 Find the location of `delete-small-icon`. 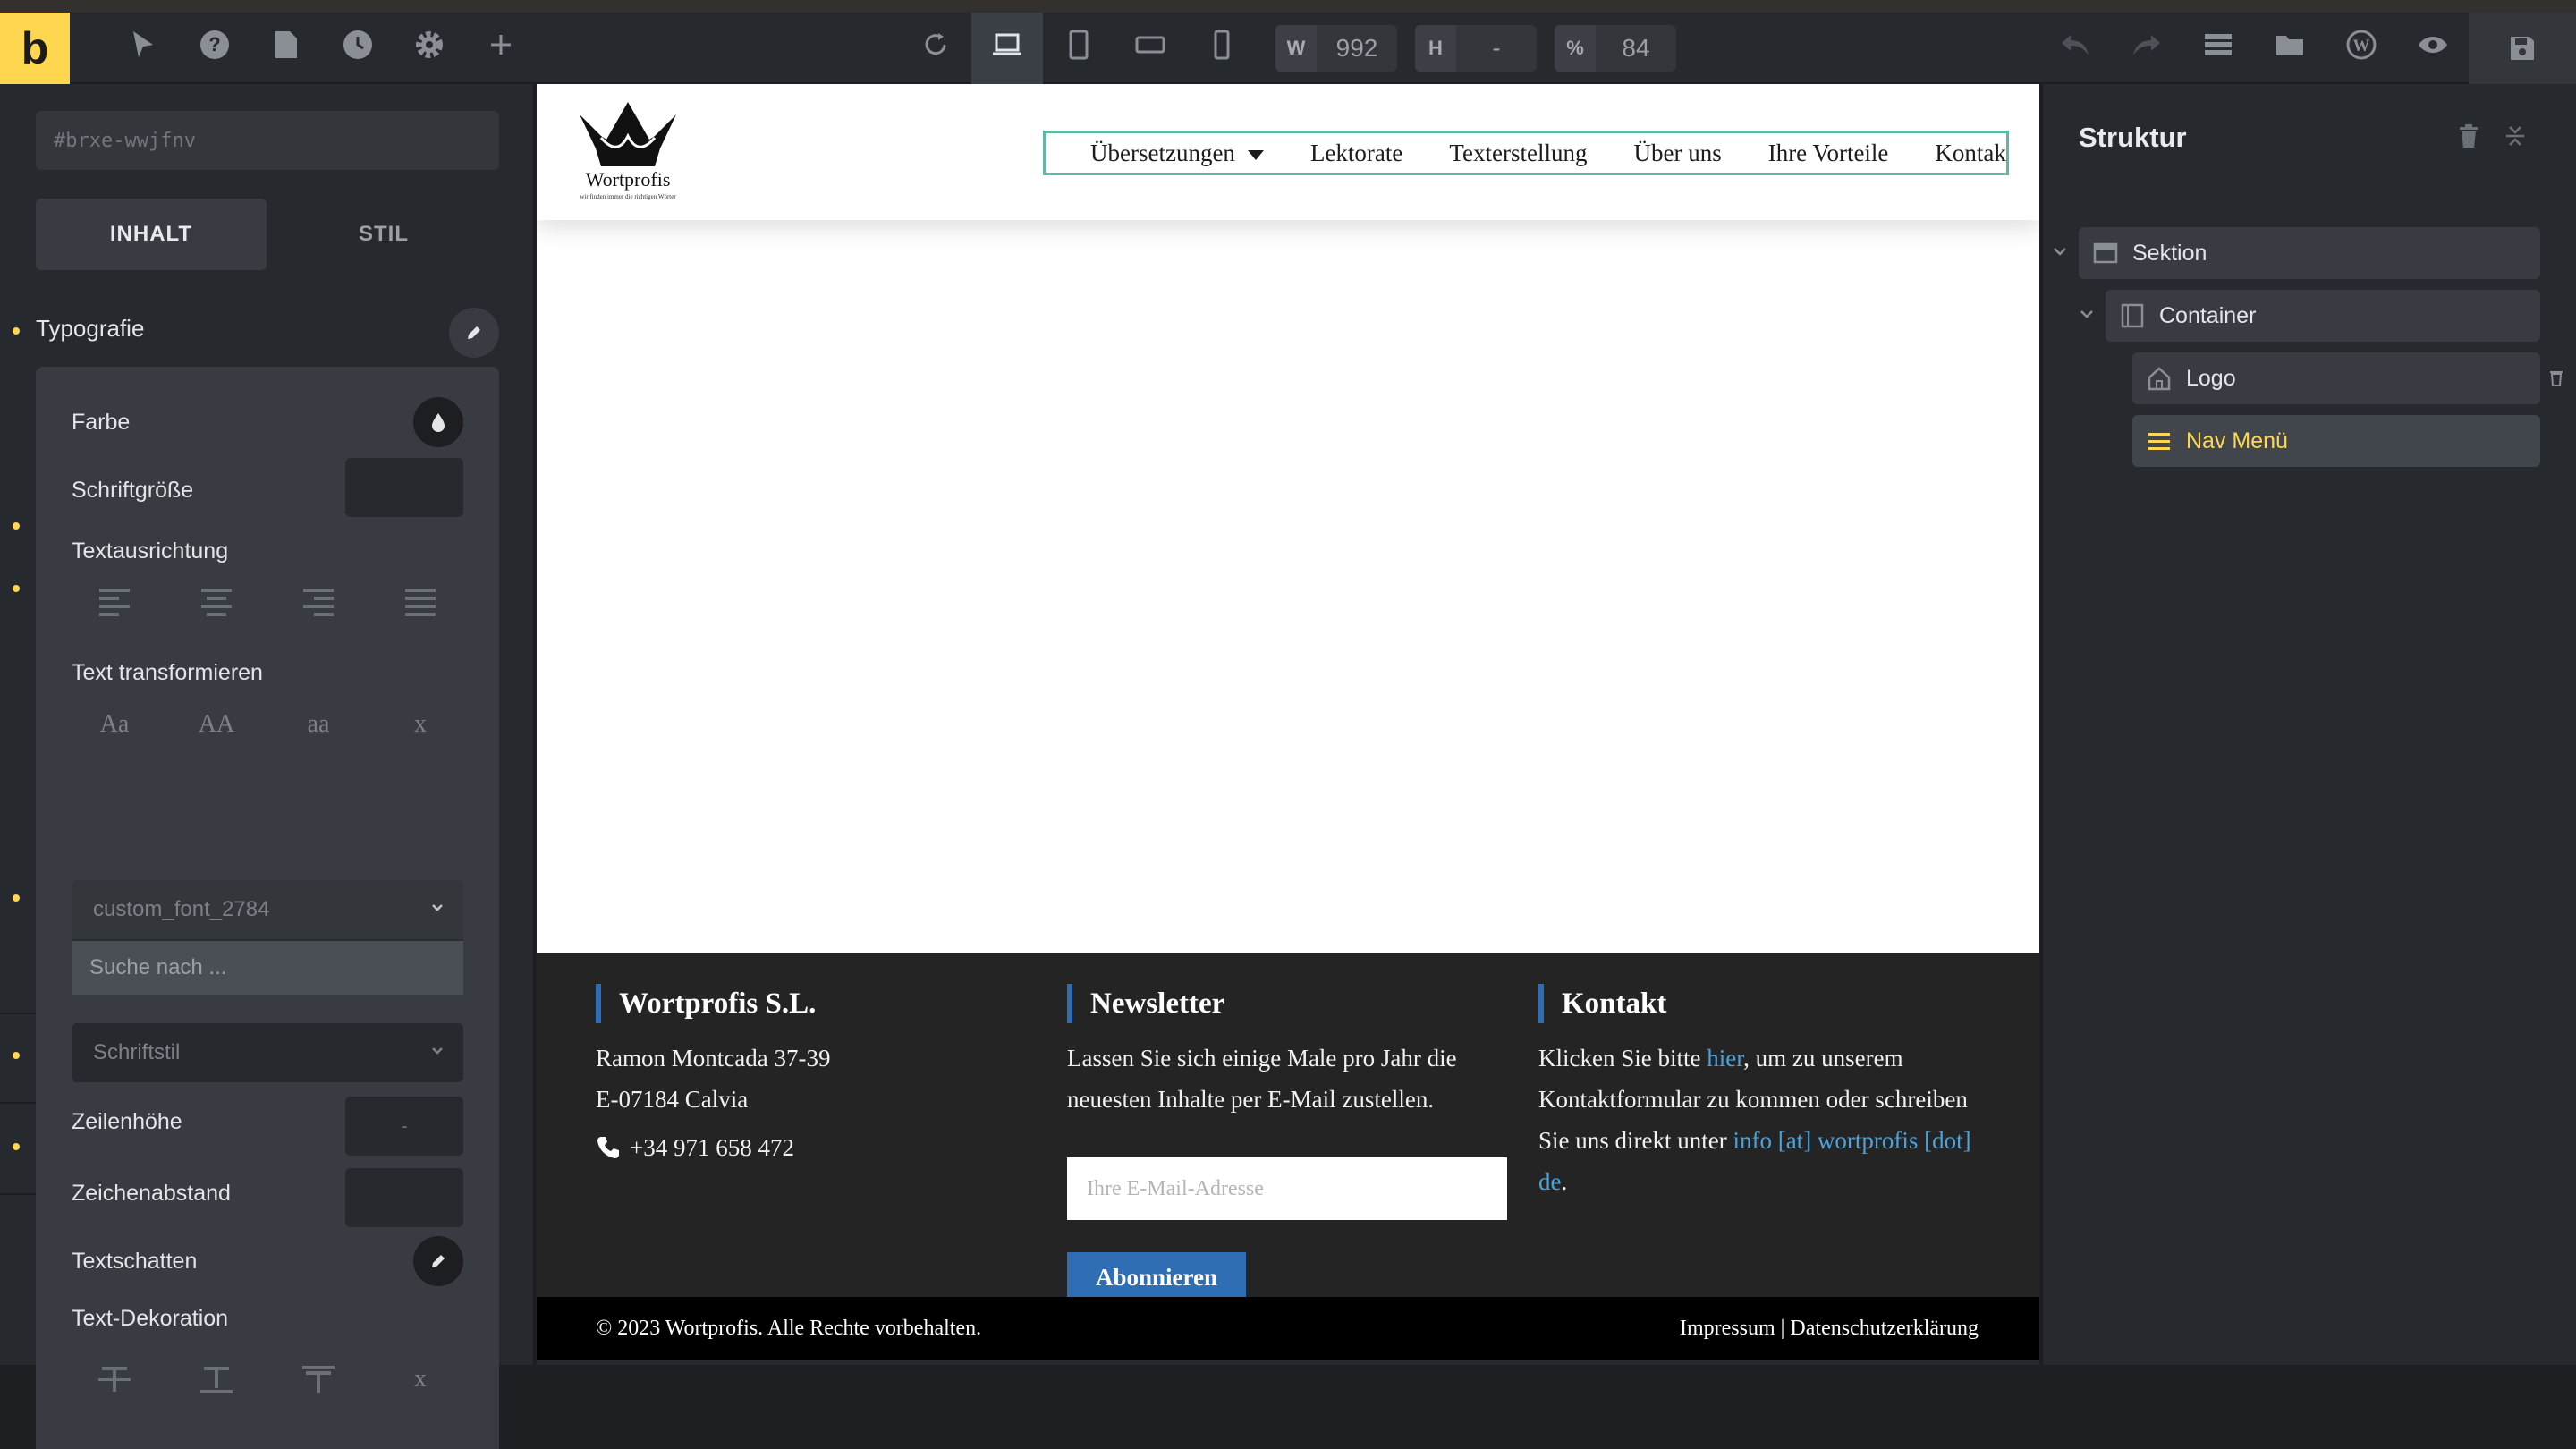

delete-small-icon is located at coordinates (2556, 380).